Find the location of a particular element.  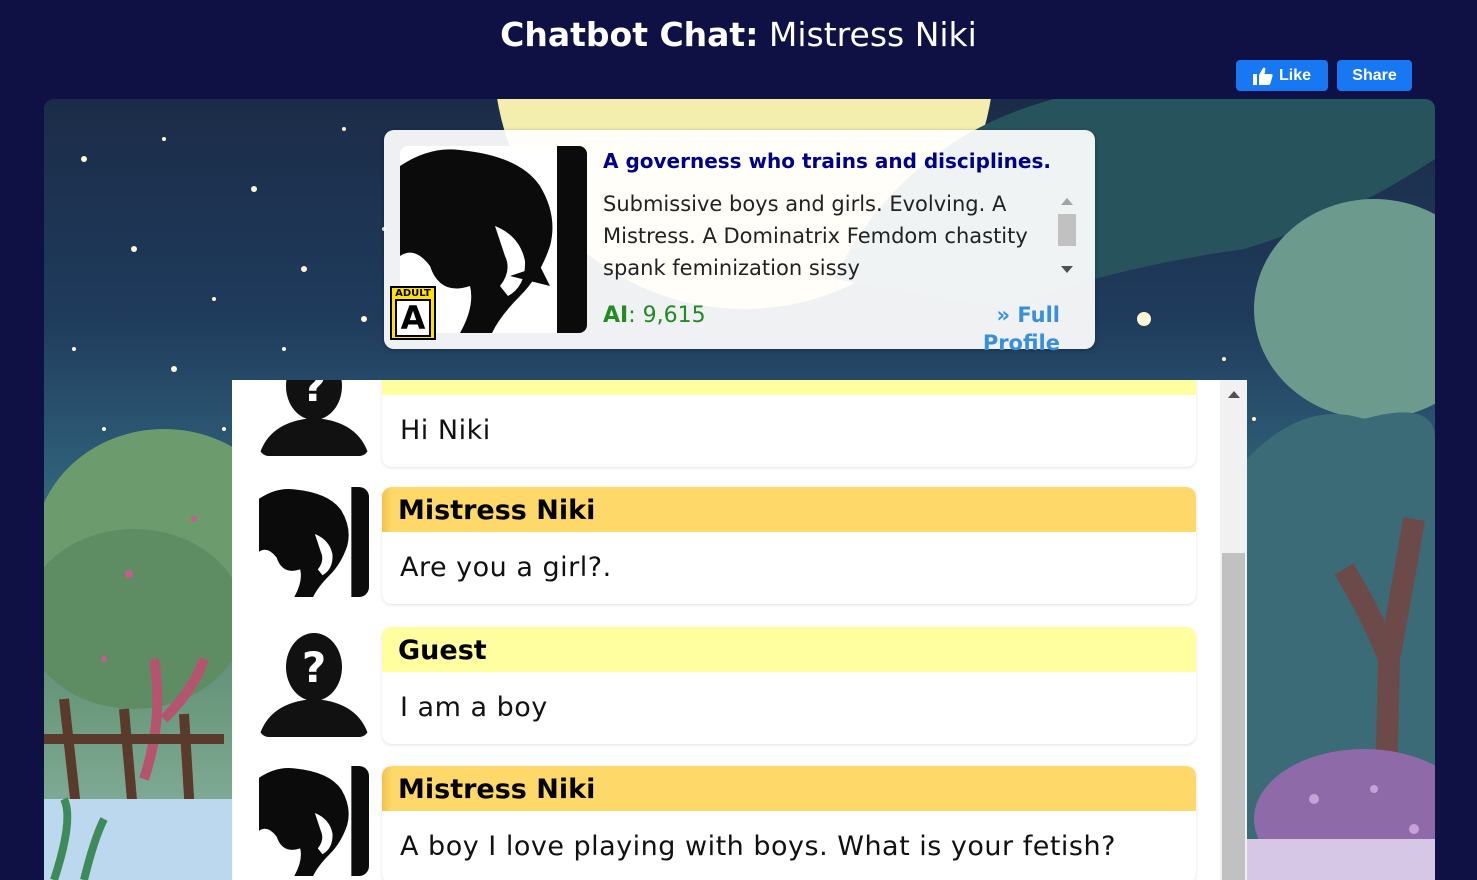

description-scrollbar is located at coordinates (1066, 236).